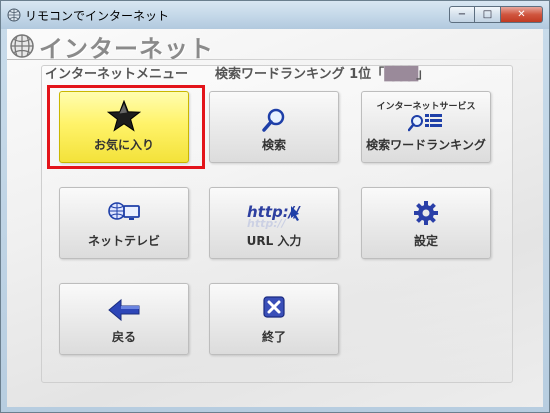 Image resolution: width=550 pixels, height=413 pixels. What do you see at coordinates (123, 241) in the screenshot?
I see `net-tv-label: ネットテレビ` at bounding box center [123, 241].